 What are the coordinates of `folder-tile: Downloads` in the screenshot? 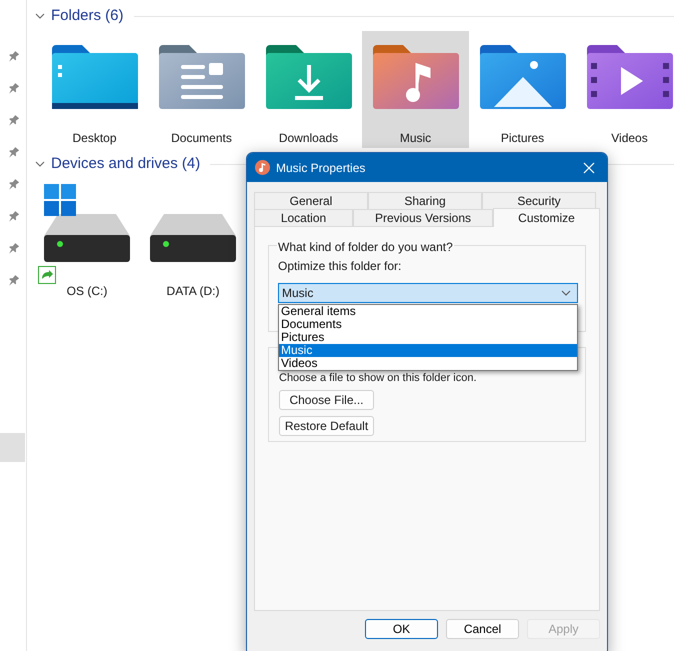 It's located at (308, 89).